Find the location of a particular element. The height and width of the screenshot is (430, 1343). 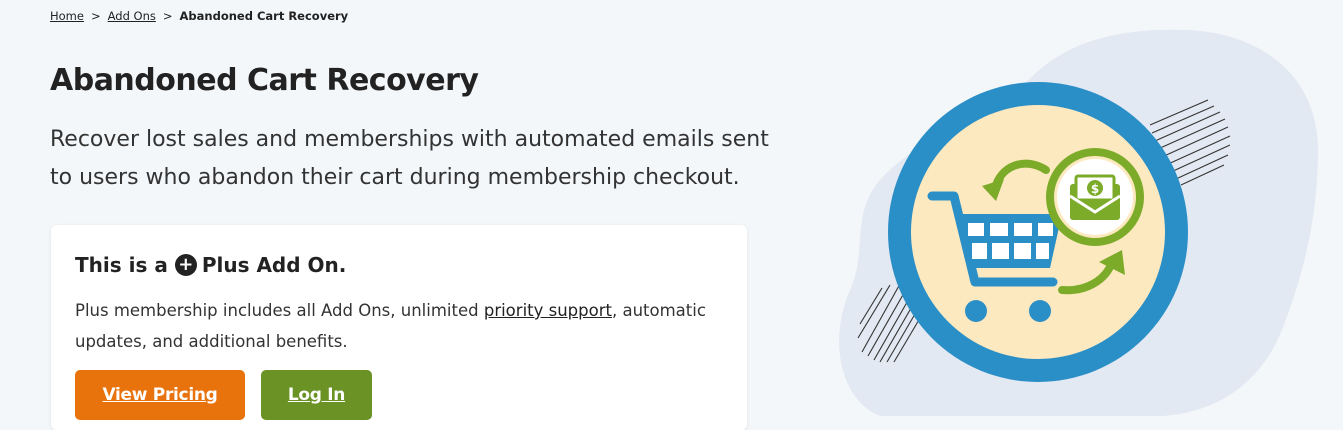

money-envelope-icon: $ is located at coordinates (1095, 197).